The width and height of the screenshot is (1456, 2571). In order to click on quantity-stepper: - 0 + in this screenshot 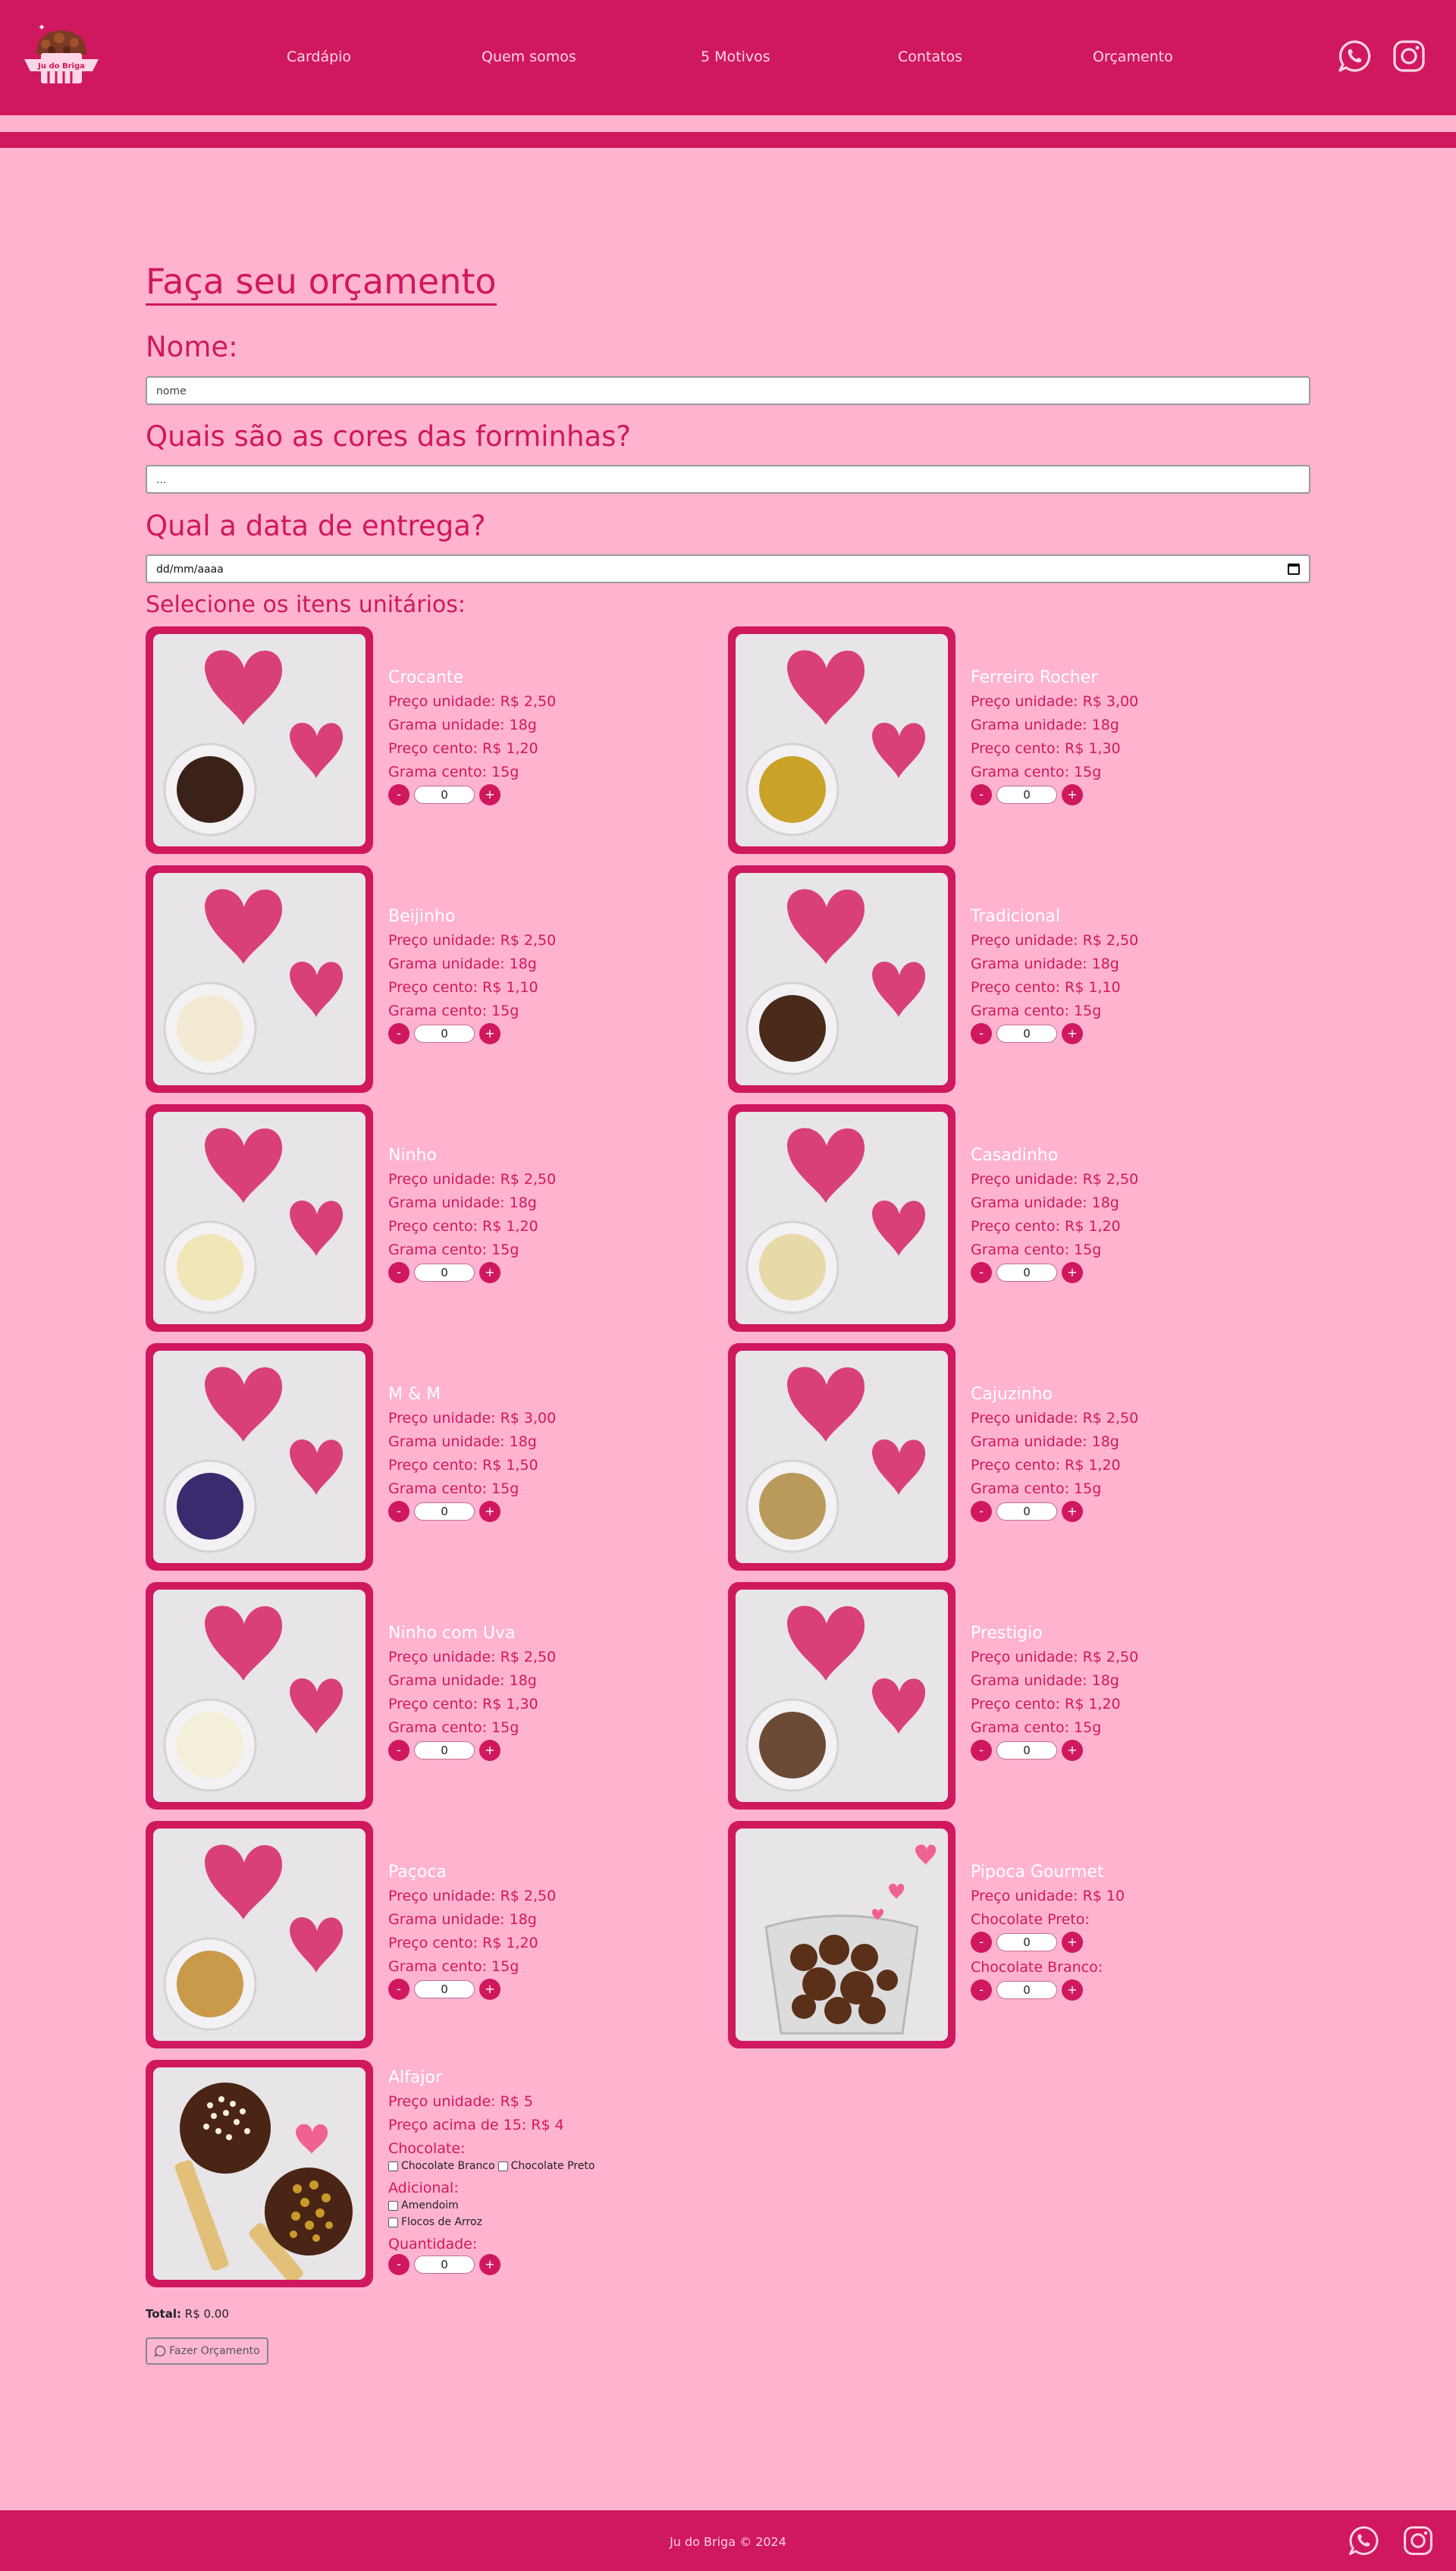, I will do `click(532, 2264)`.